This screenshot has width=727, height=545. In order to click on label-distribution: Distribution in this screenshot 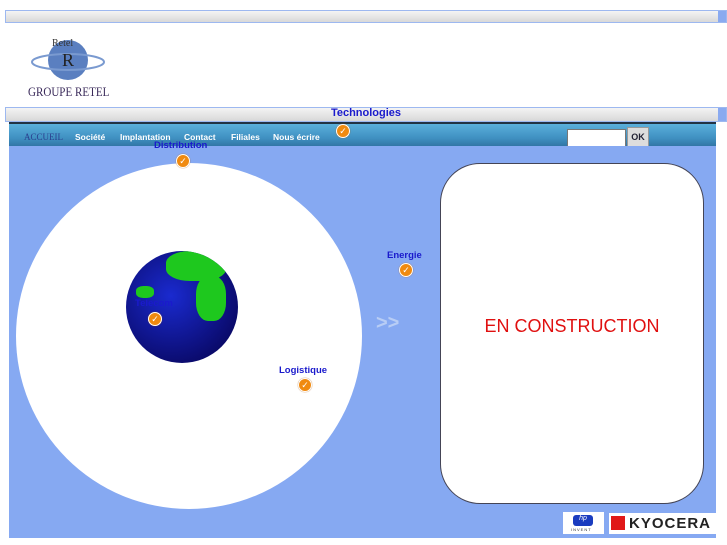, I will do `click(180, 145)`.